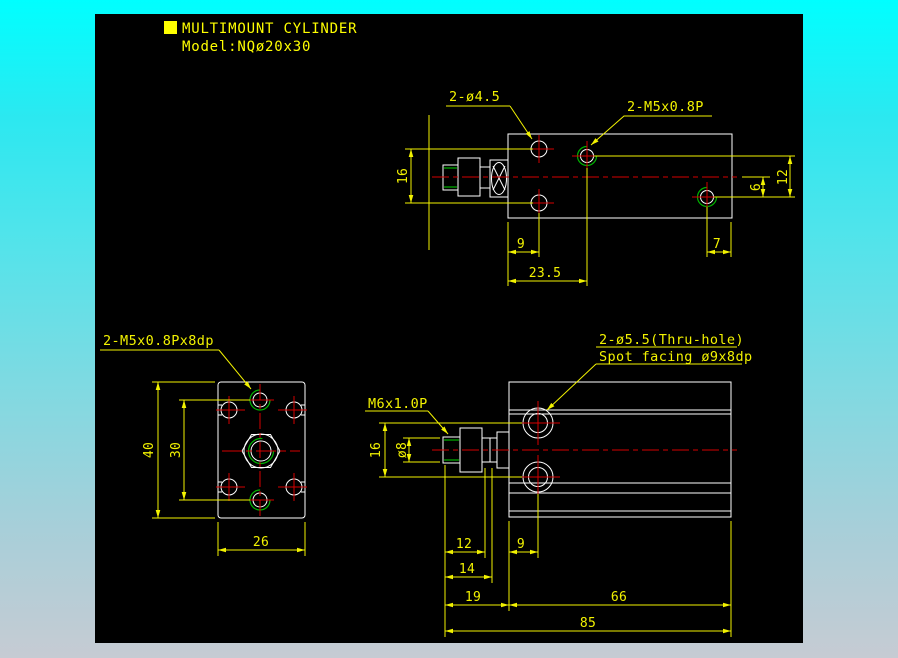 This screenshot has height=658, width=898. What do you see at coordinates (467, 569) in the screenshot?
I see `dim-label-14: 14` at bounding box center [467, 569].